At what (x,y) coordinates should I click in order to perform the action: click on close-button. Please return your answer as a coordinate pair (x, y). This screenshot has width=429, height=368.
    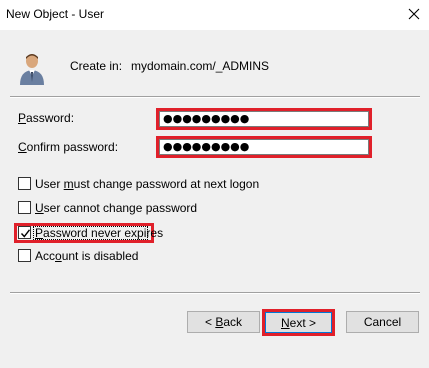
    Looking at the image, I should click on (414, 15).